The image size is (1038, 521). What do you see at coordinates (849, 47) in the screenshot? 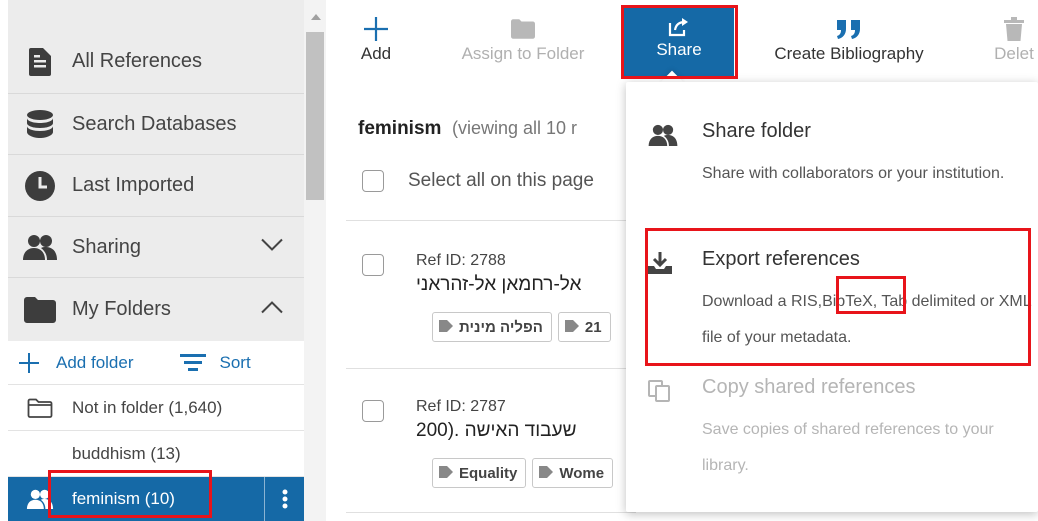
I see `create-bibliography-button: Create Bibliography` at bounding box center [849, 47].